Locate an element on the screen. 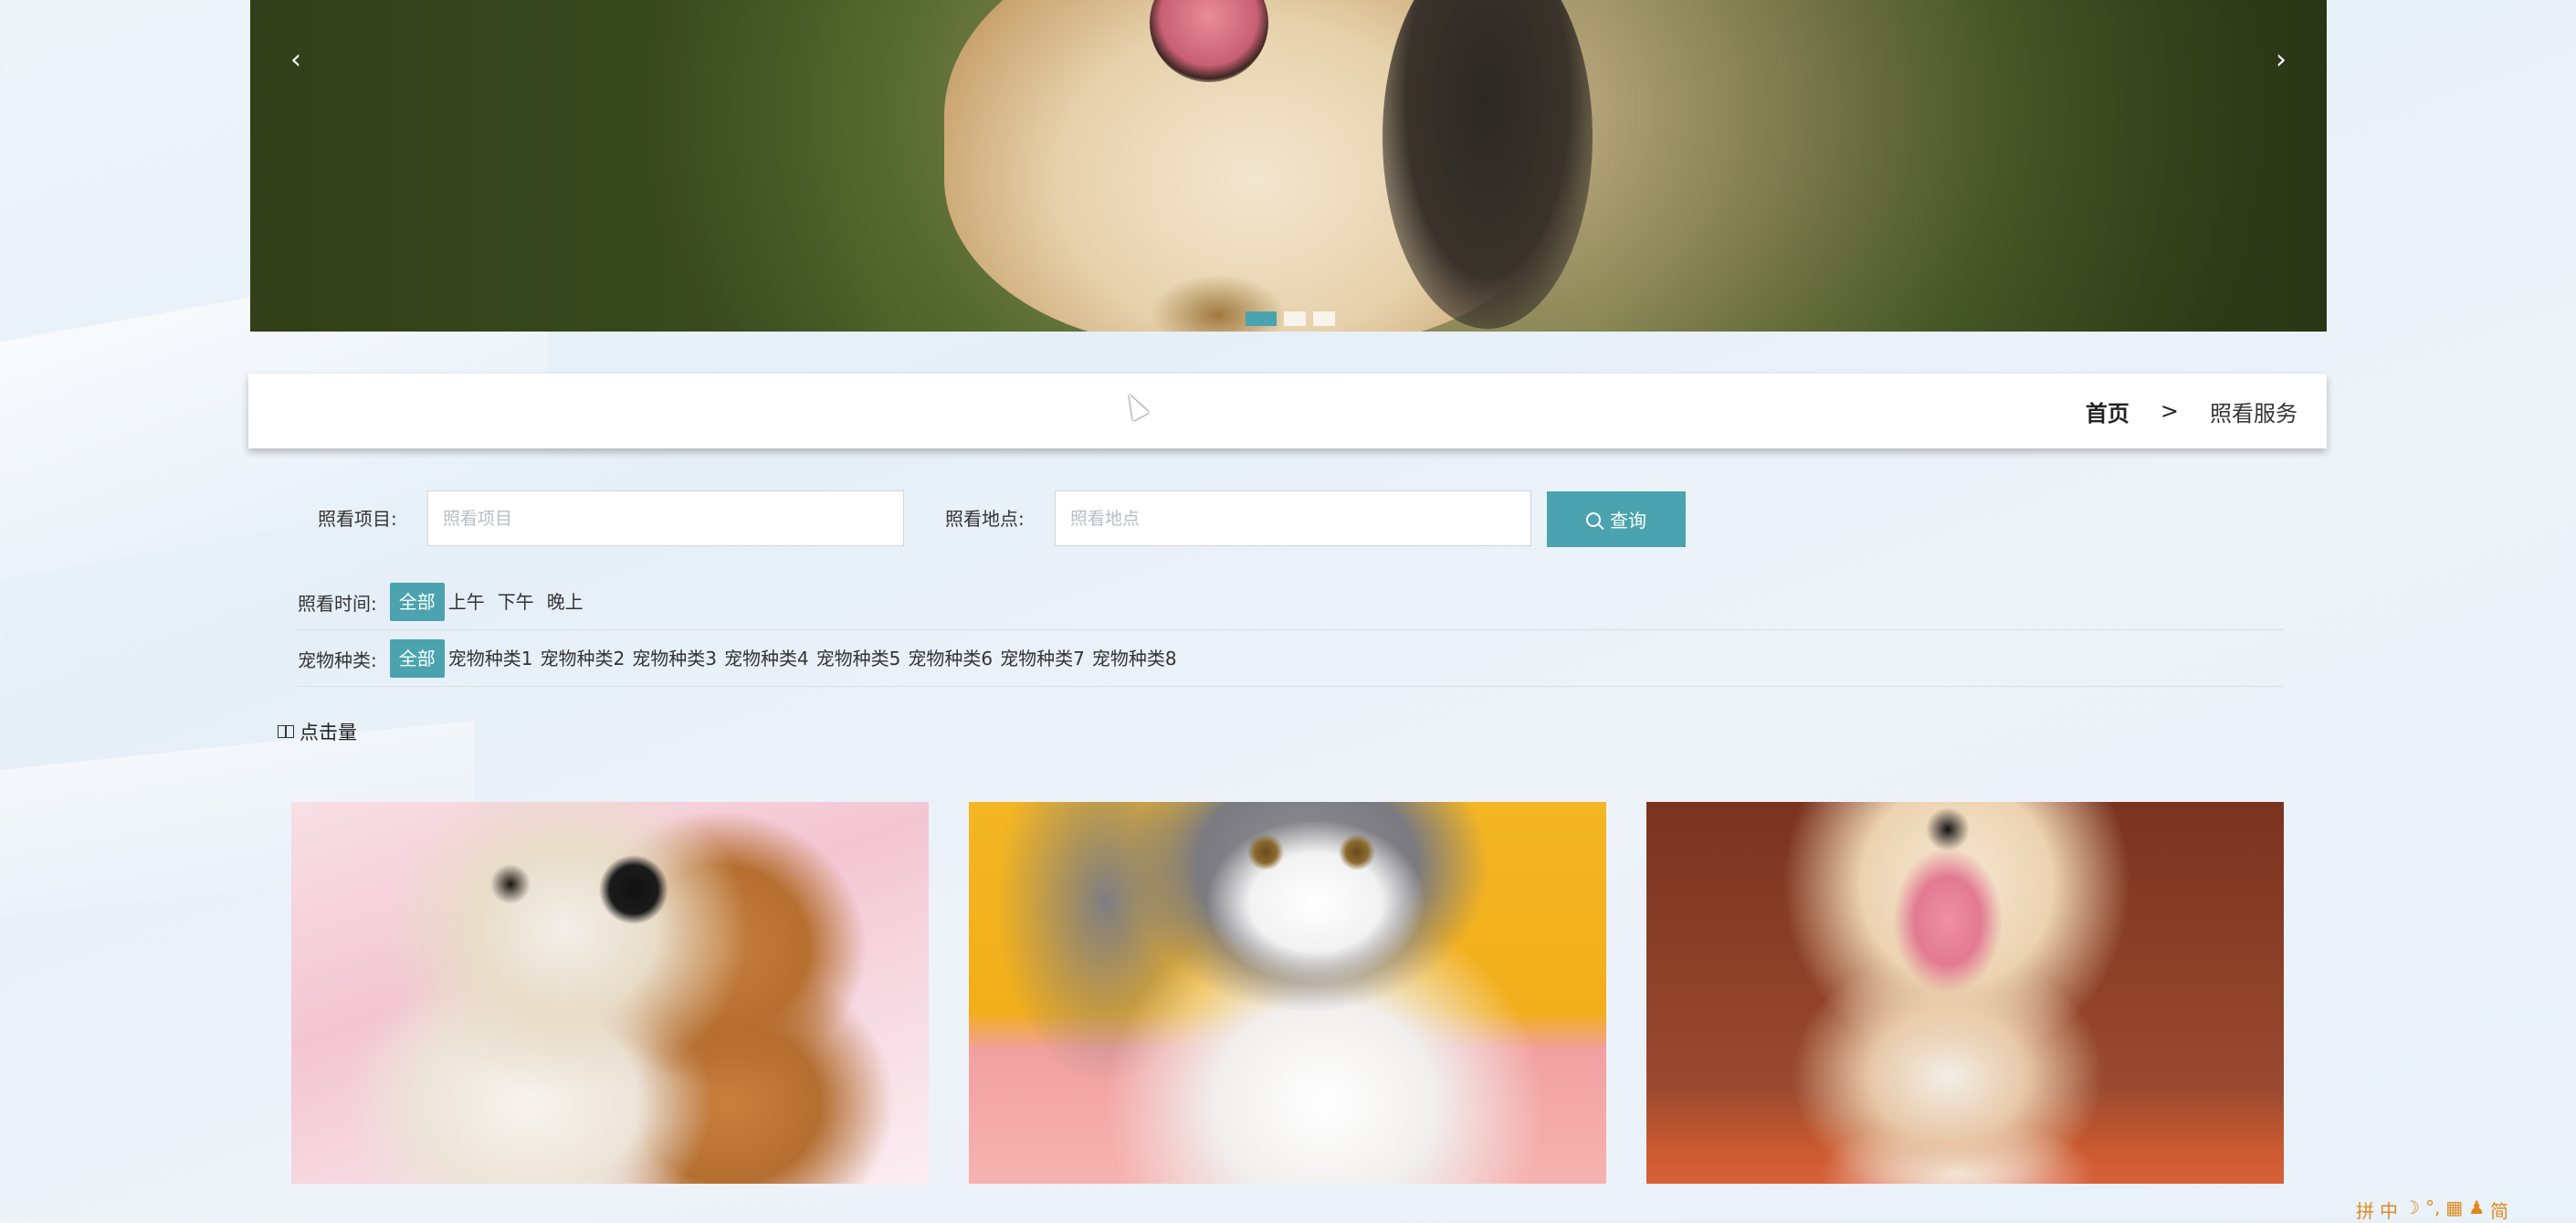  time-filter-row: 照看时间: 全部 上午 下午 晚上 is located at coordinates (1290, 602).